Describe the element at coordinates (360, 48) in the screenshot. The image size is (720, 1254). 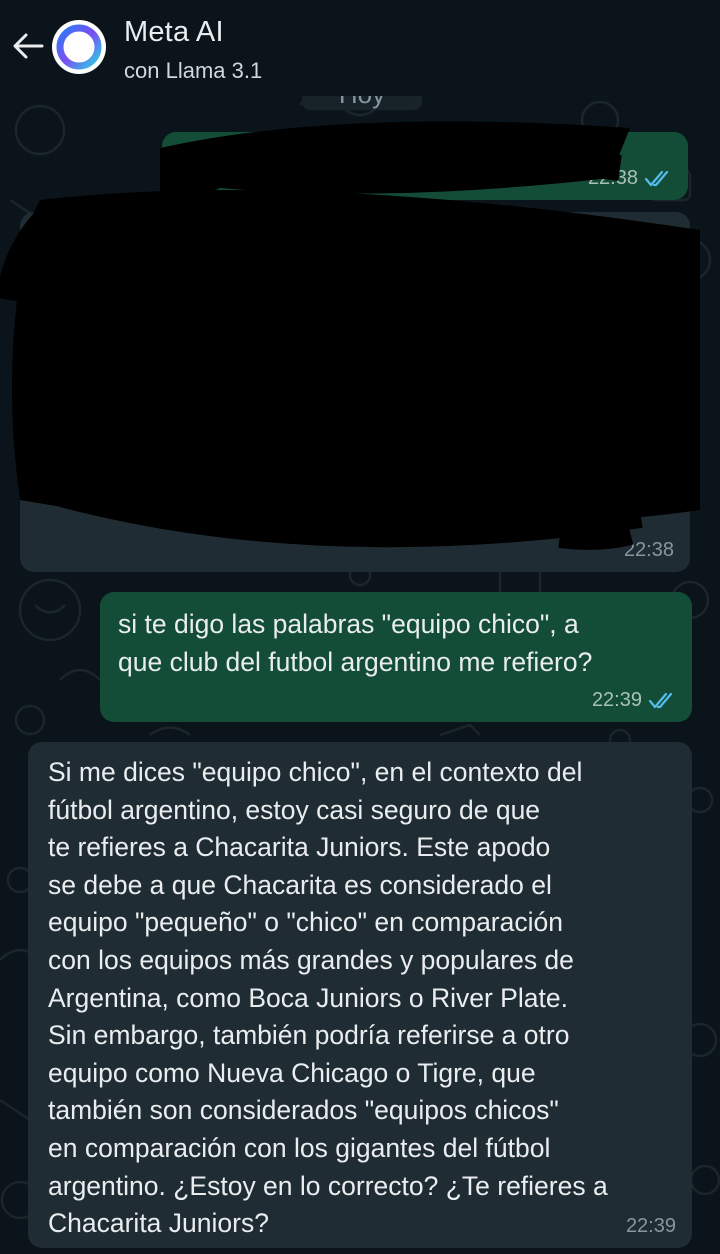
I see `chat-header: Meta AI con Llama 3.1` at that location.